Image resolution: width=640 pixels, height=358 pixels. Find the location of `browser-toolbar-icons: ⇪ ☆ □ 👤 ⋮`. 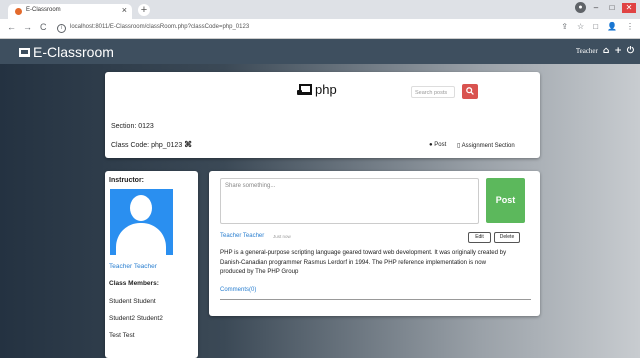

browser-toolbar-icons: ⇪ ☆ □ 👤 ⋮ is located at coordinates (597, 26).